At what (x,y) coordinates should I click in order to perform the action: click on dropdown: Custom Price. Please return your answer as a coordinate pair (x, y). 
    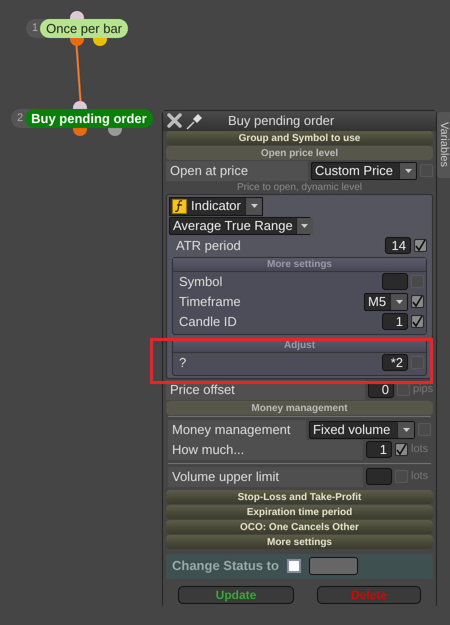
    Looking at the image, I should click on (364, 171).